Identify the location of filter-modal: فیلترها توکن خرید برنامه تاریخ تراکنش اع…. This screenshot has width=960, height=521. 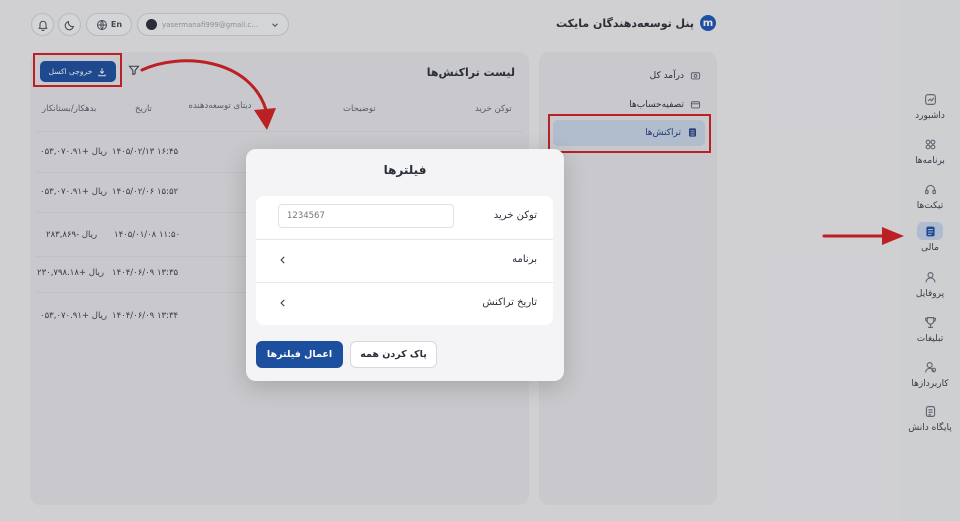
(405, 265).